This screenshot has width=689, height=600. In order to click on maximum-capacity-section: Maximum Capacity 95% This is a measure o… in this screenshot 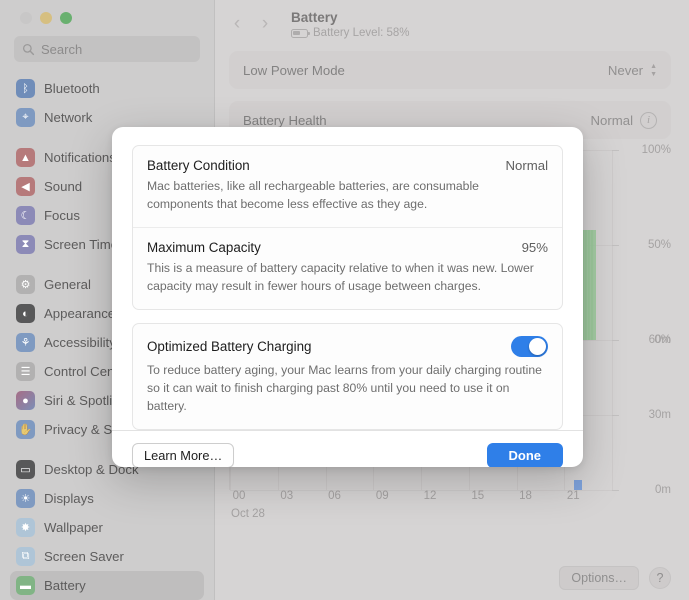, I will do `click(347, 267)`.